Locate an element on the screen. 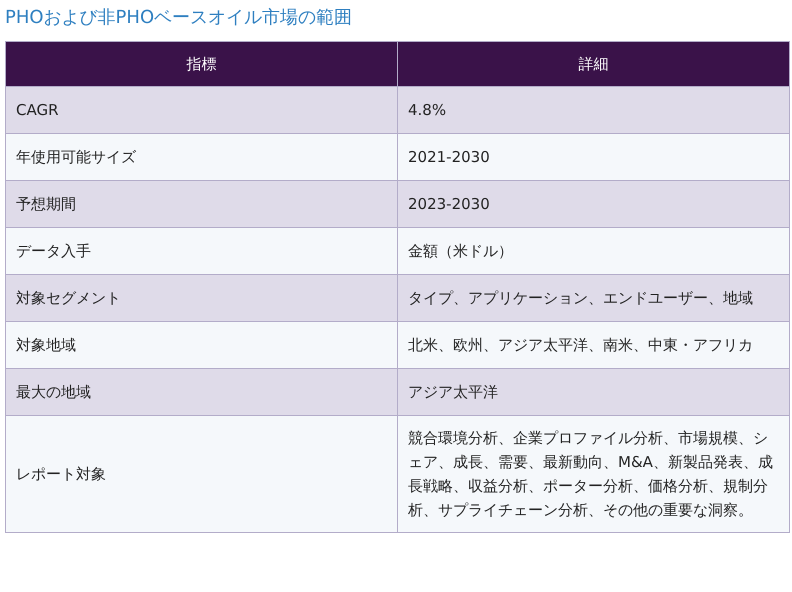 This screenshot has width=792, height=592. table-cell: 北米、欧州、アジア太平洋、南米、中東・アフリカ is located at coordinates (594, 345).